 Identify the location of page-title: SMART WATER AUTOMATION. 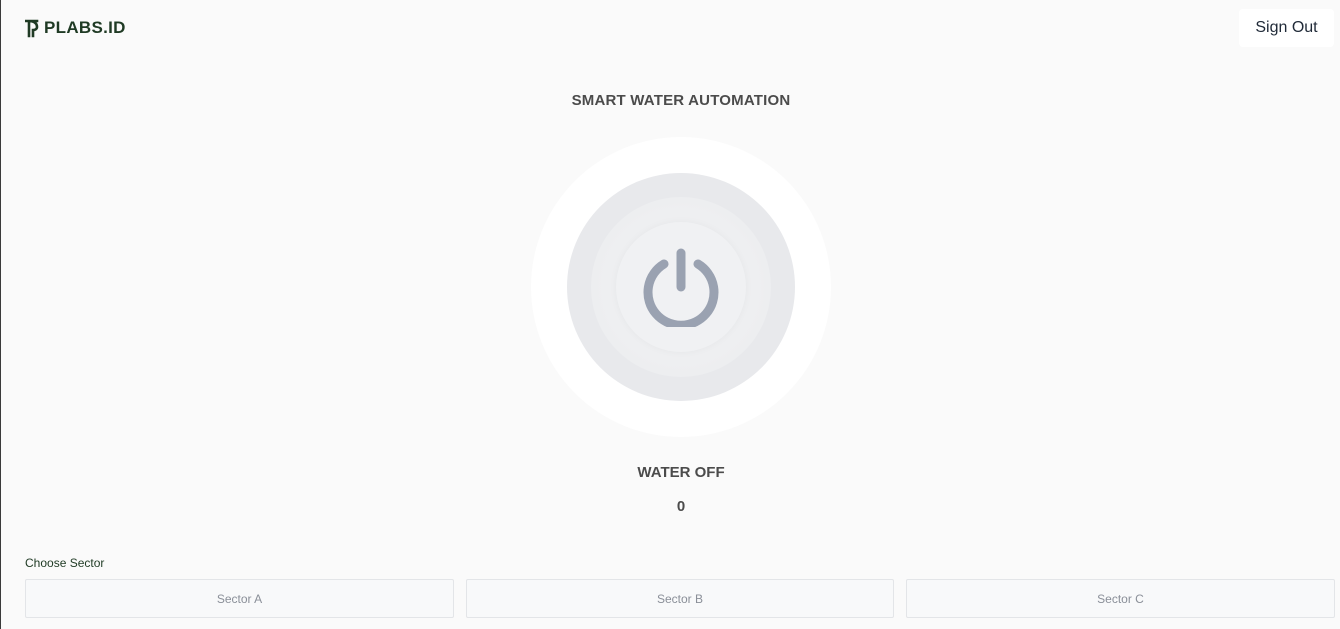
(681, 100).